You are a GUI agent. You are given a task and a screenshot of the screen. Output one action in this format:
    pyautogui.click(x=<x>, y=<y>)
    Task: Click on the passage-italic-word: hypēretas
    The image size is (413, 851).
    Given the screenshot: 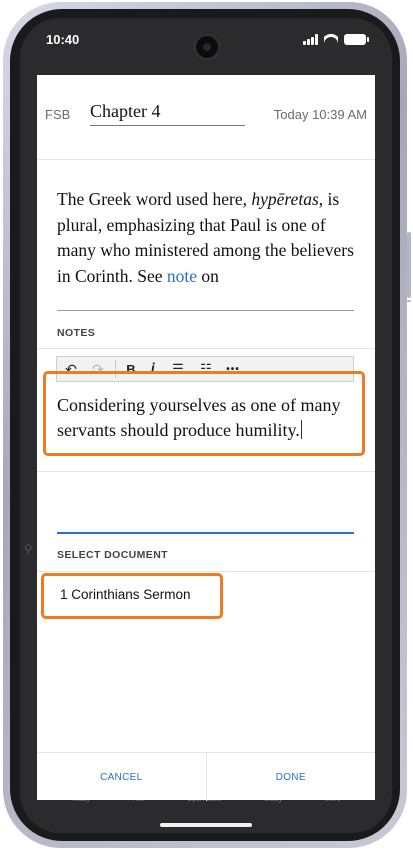 What is the action you would take?
    pyautogui.click(x=285, y=199)
    